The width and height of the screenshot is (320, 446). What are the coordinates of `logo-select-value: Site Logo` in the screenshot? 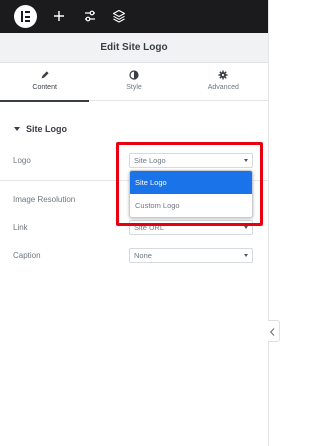 It's located at (150, 160).